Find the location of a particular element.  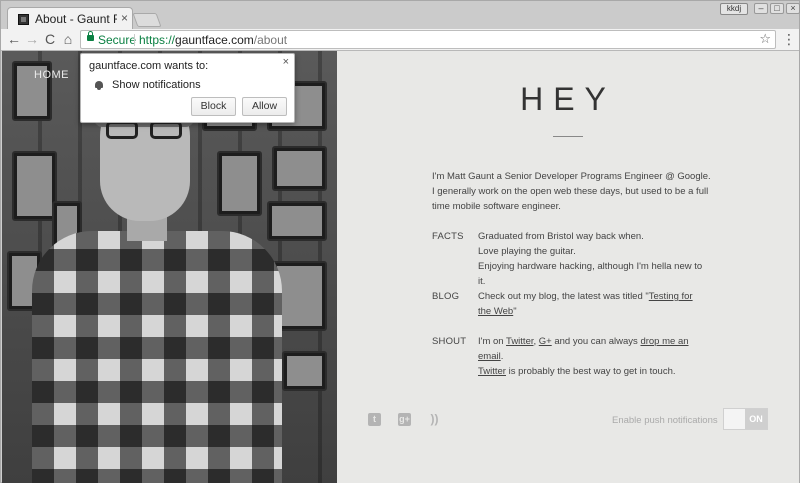

lock-icon is located at coordinates (90, 36).